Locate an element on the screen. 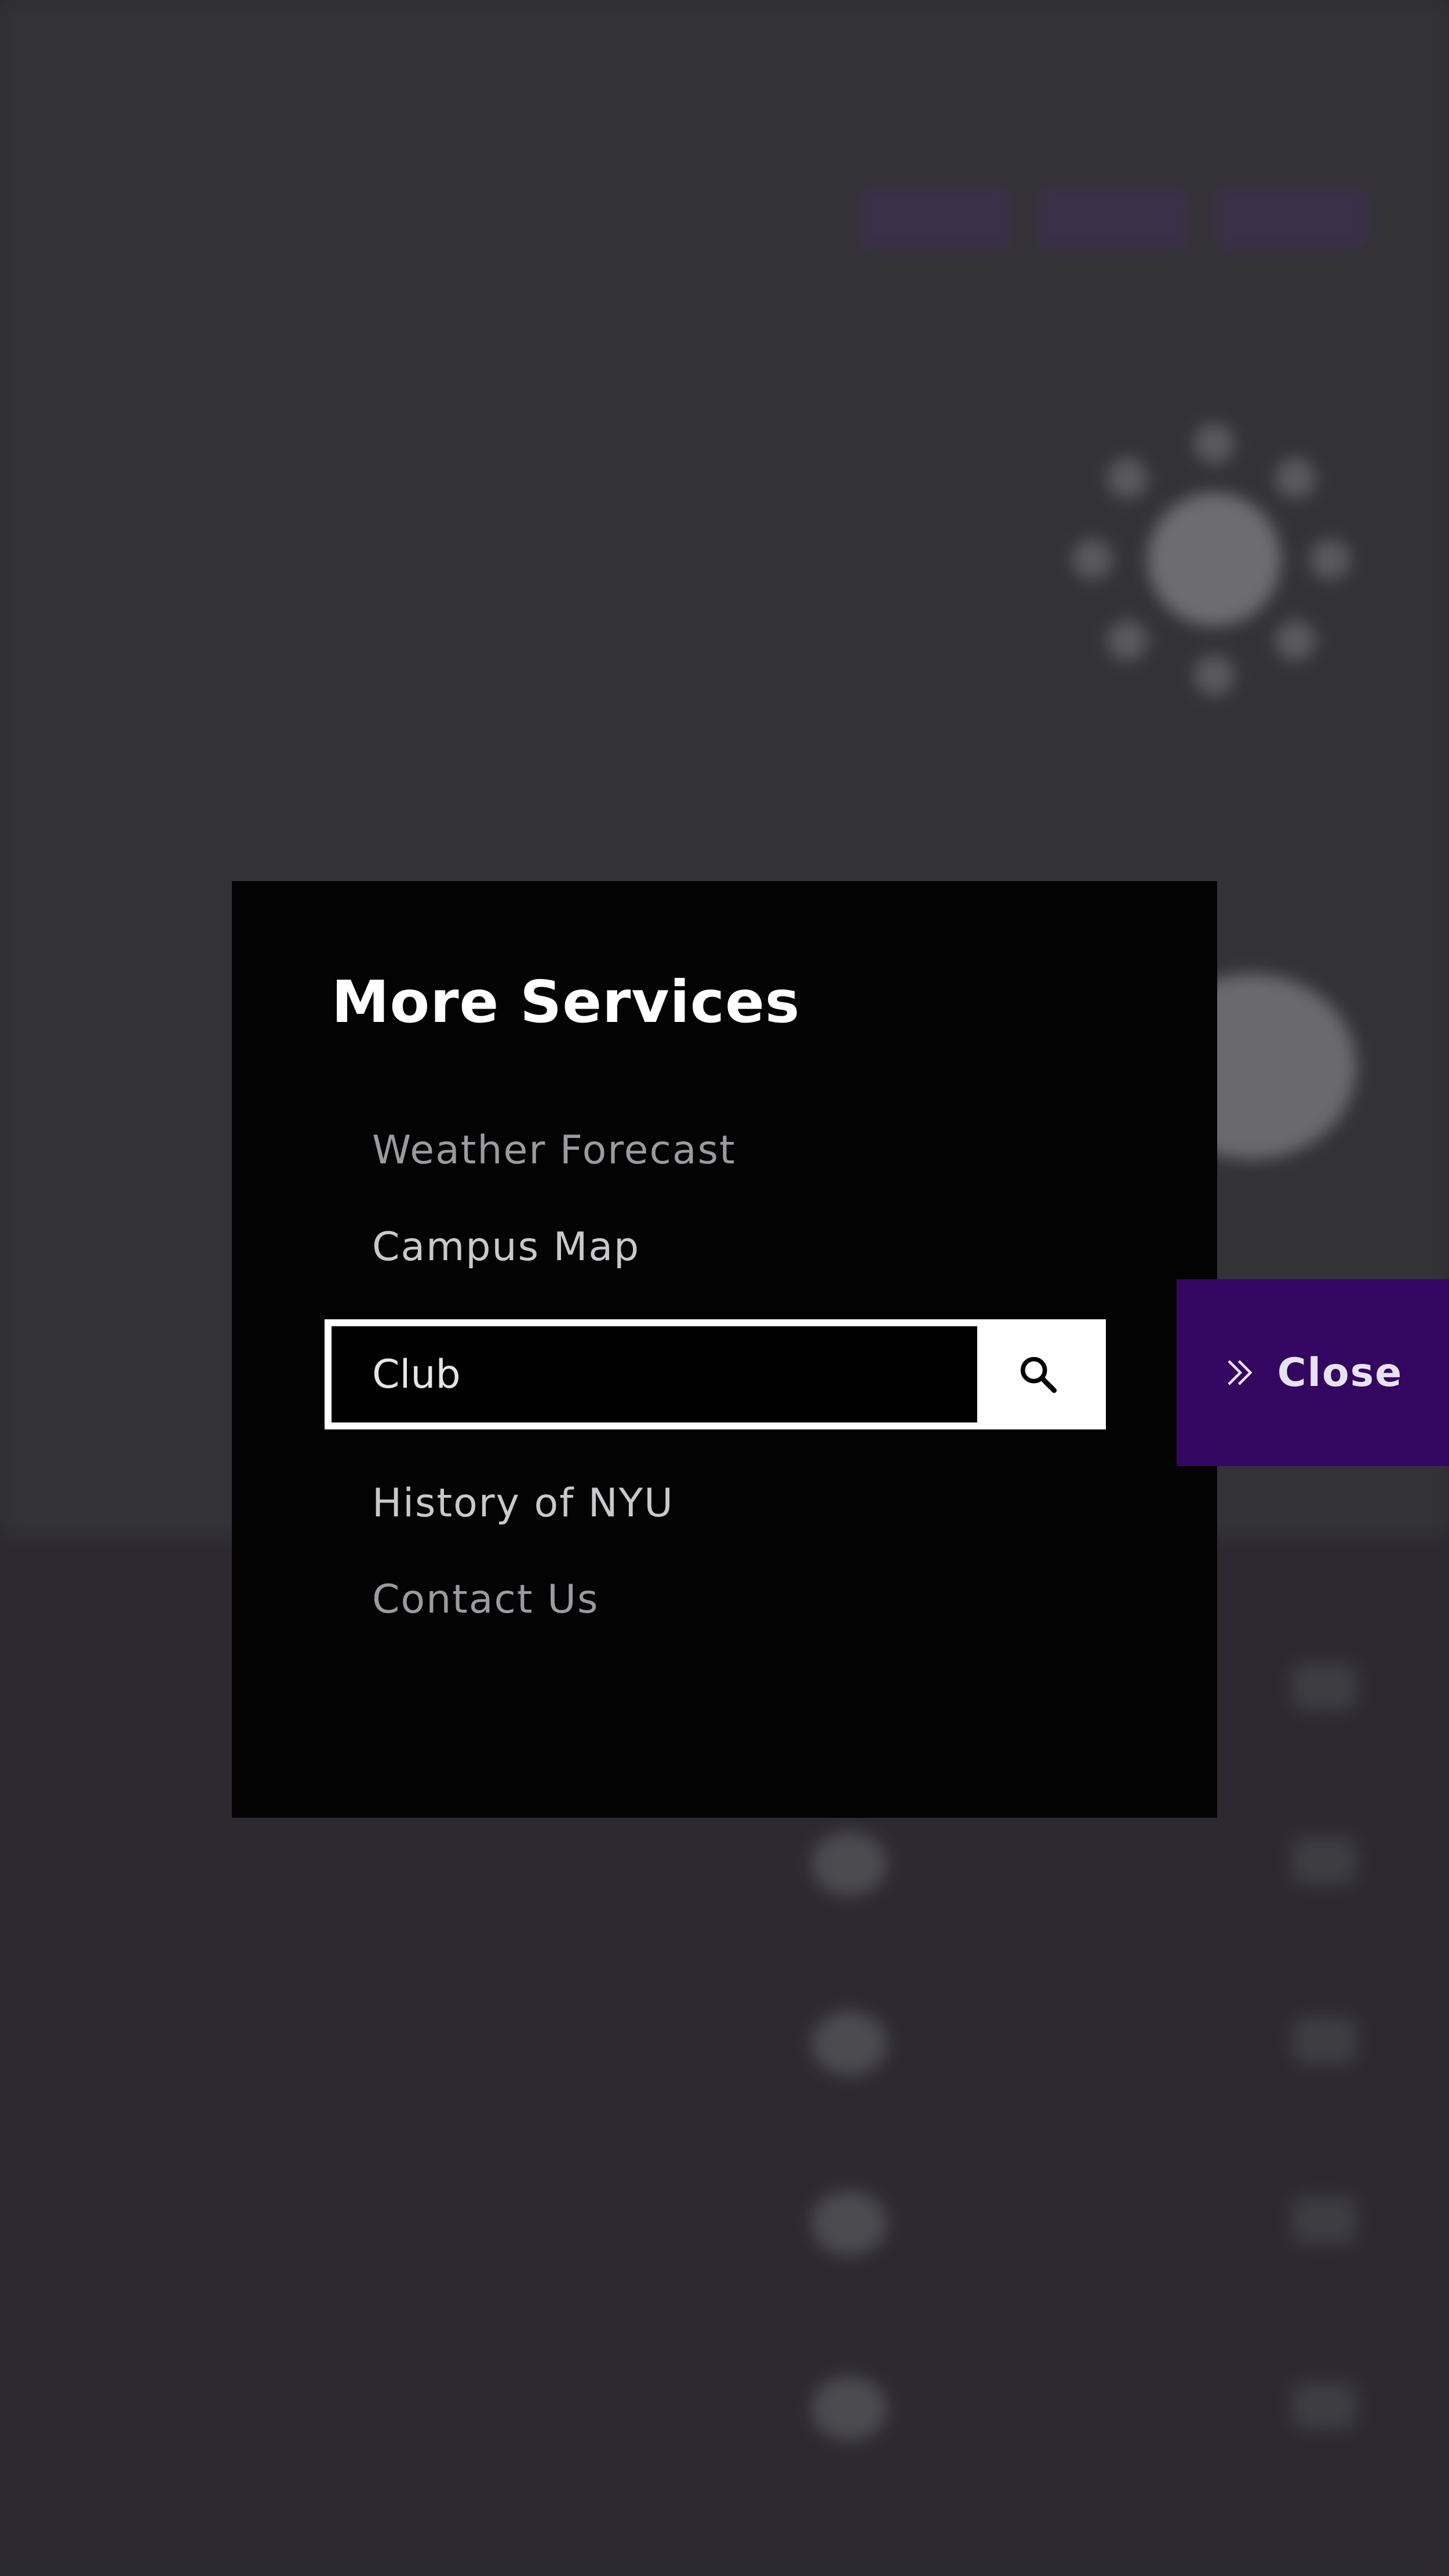 The height and width of the screenshot is (2576, 1449). search-box is located at coordinates (715, 1374).